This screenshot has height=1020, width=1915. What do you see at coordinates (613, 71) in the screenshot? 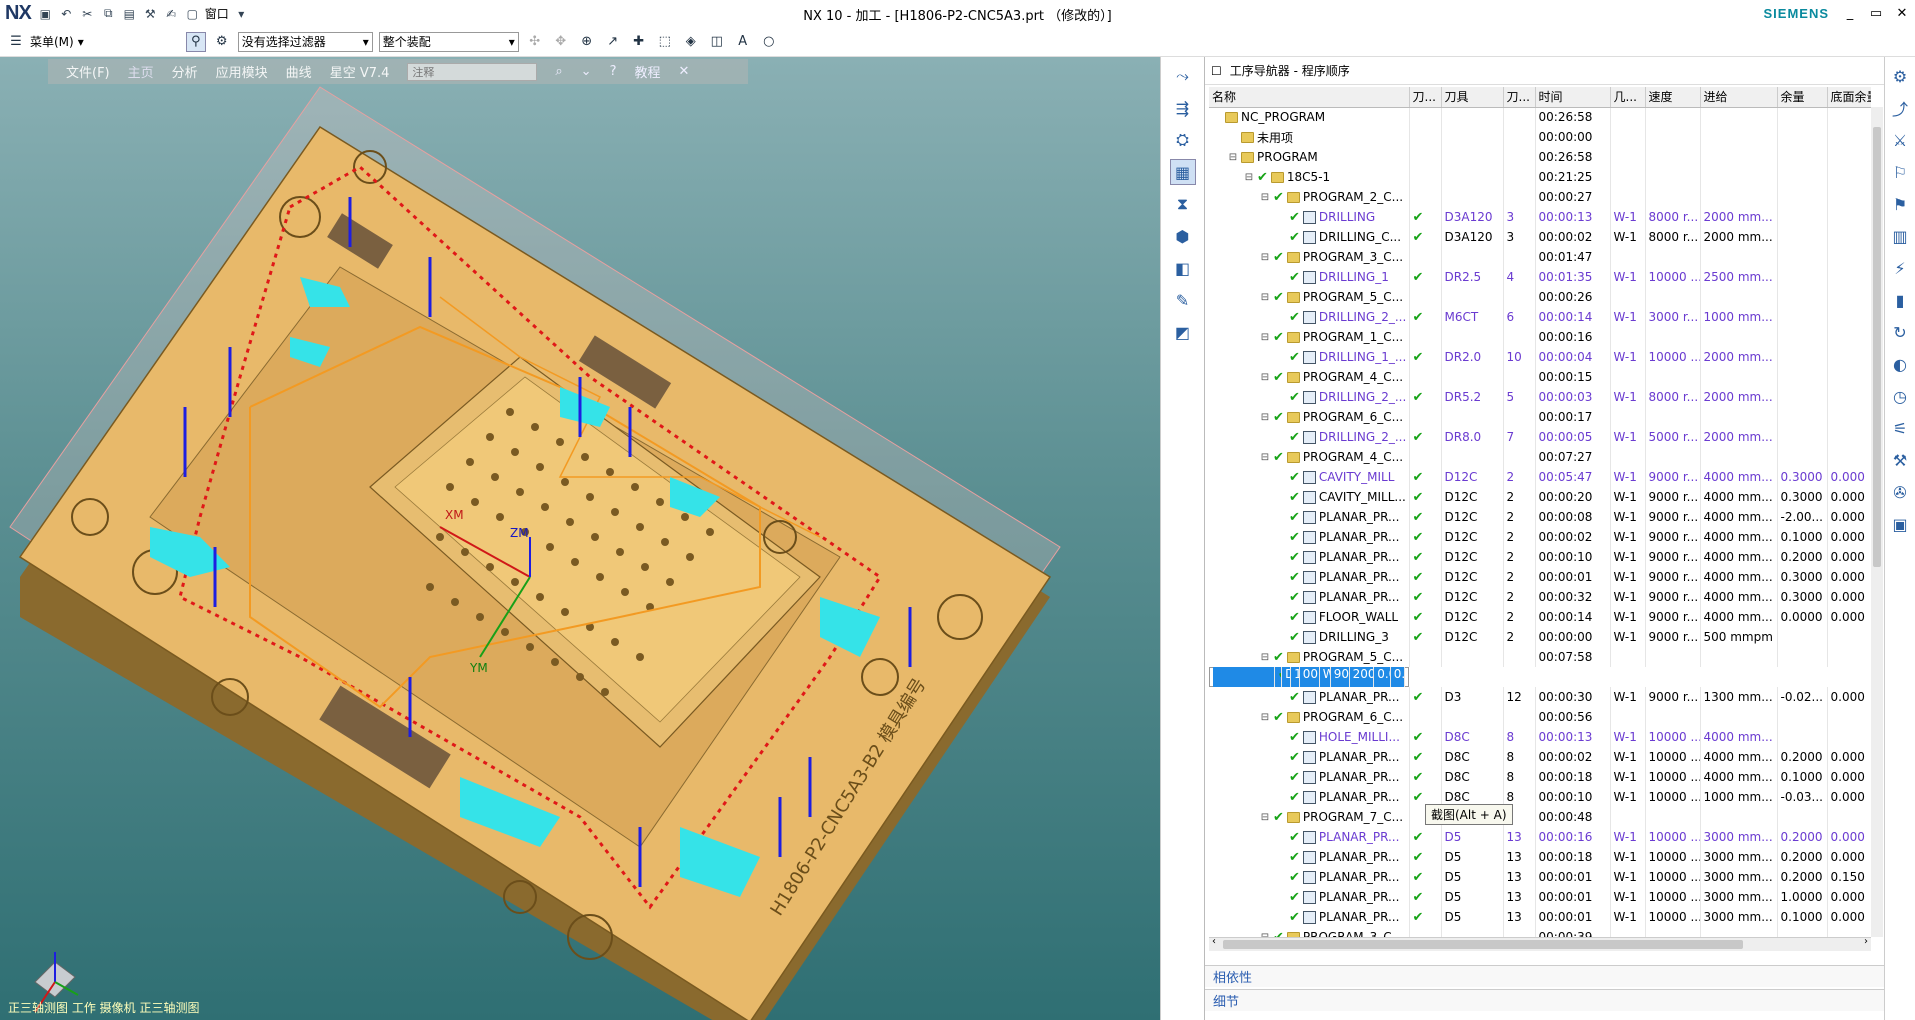
I see `help-icon: ?` at bounding box center [613, 71].